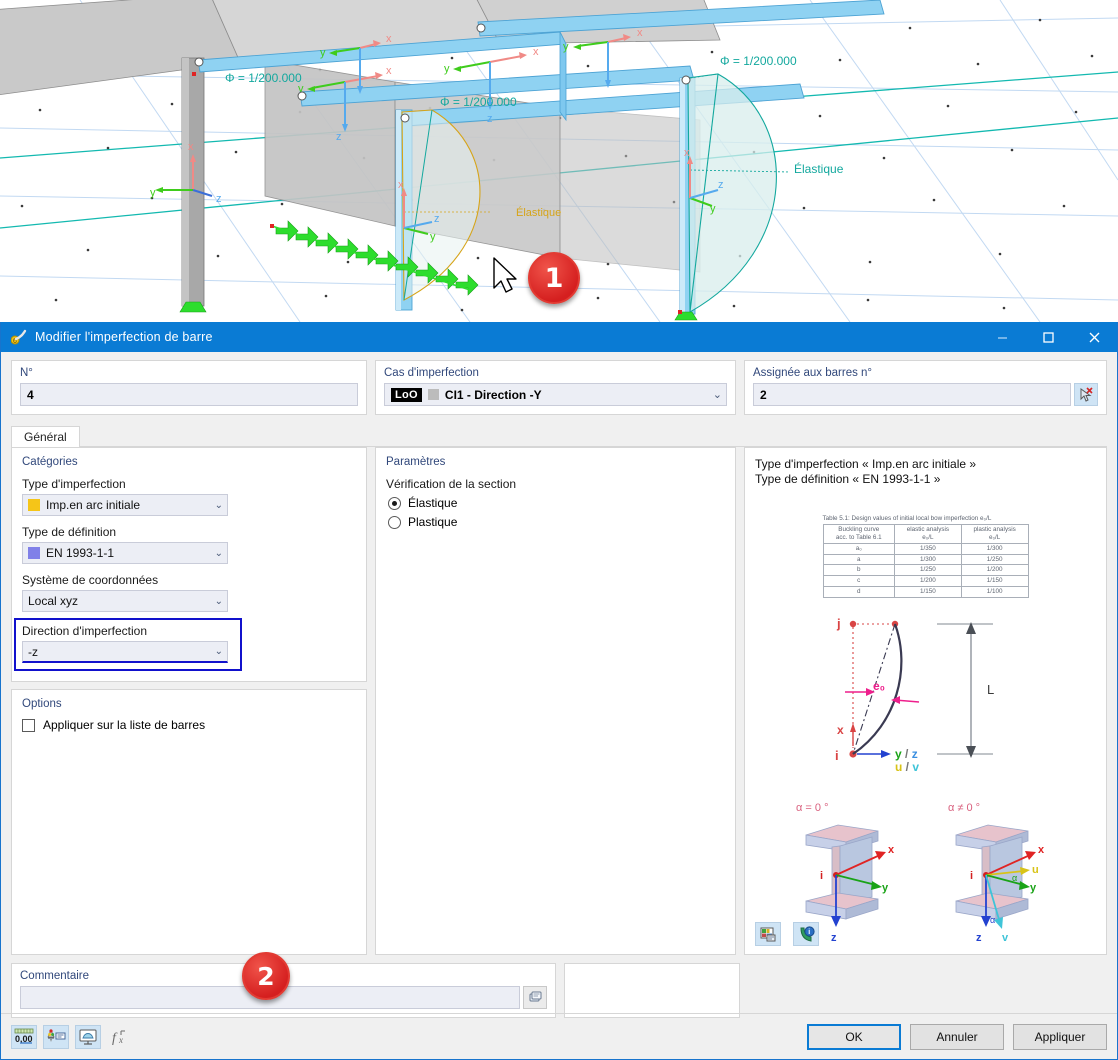 The height and width of the screenshot is (1060, 1118). What do you see at coordinates (971, 876) in the screenshot?
I see `origin-i-label-2: i` at bounding box center [971, 876].